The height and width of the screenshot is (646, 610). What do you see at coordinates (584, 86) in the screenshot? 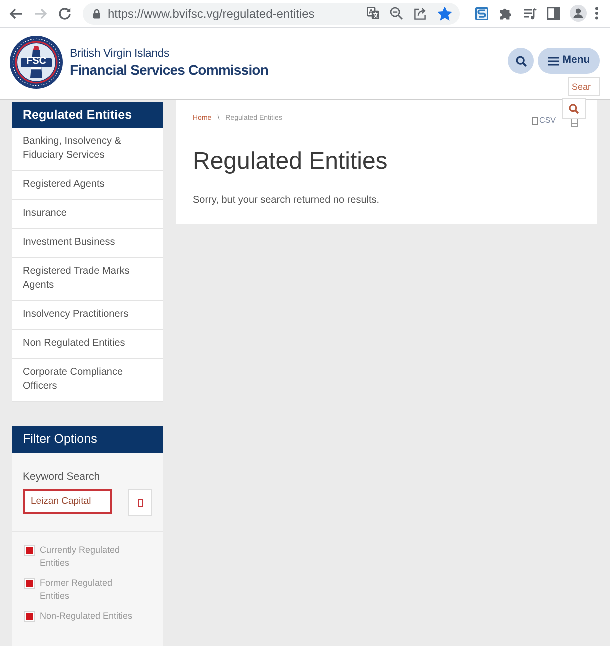
I see `search-field: Sear` at bounding box center [584, 86].